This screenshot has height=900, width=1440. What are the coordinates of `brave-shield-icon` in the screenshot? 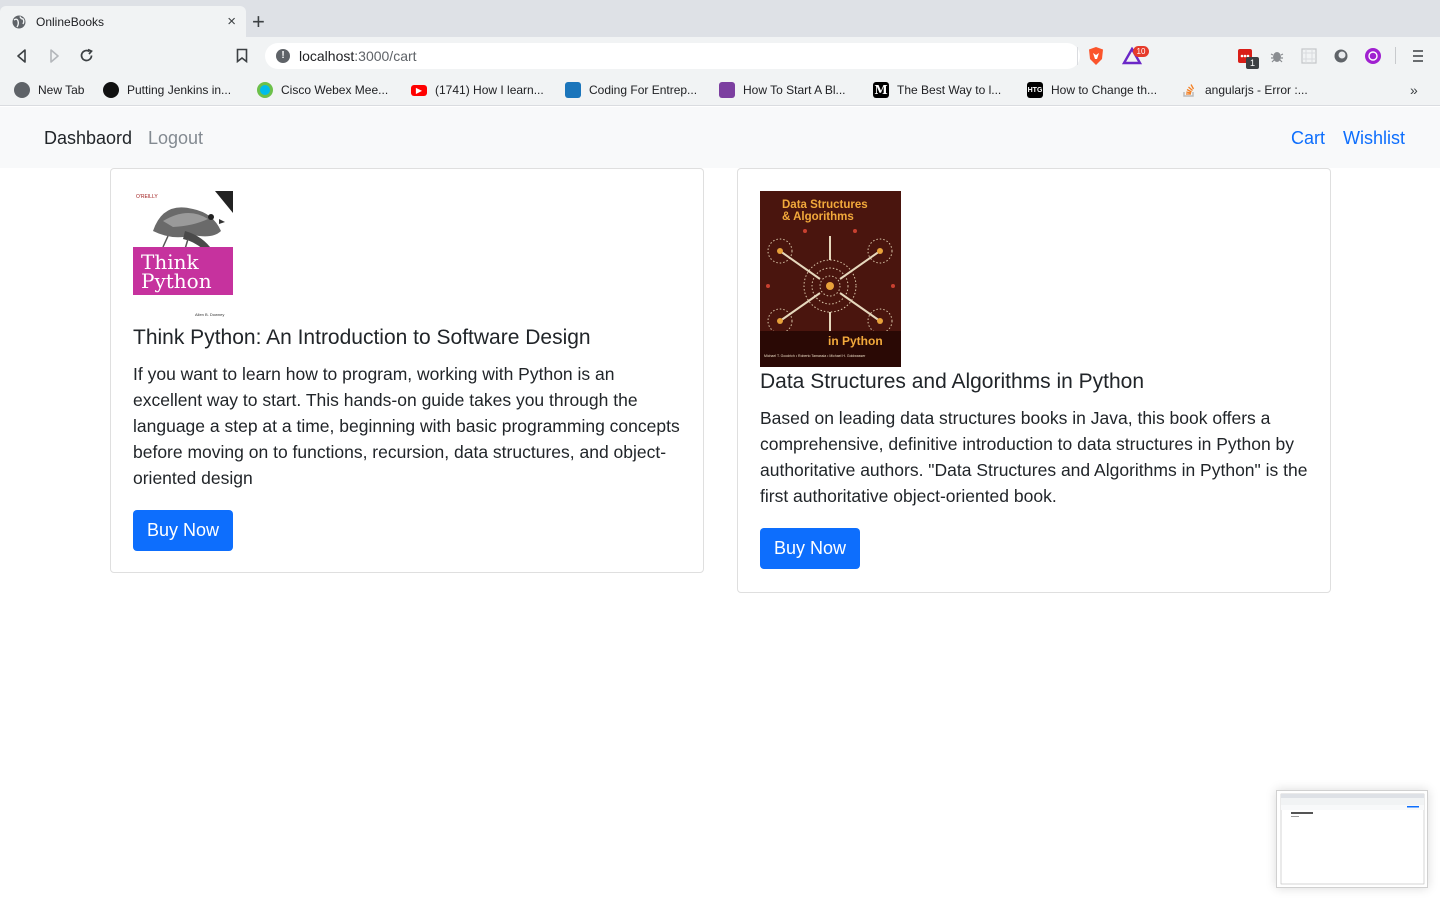 It's located at (1096, 55).